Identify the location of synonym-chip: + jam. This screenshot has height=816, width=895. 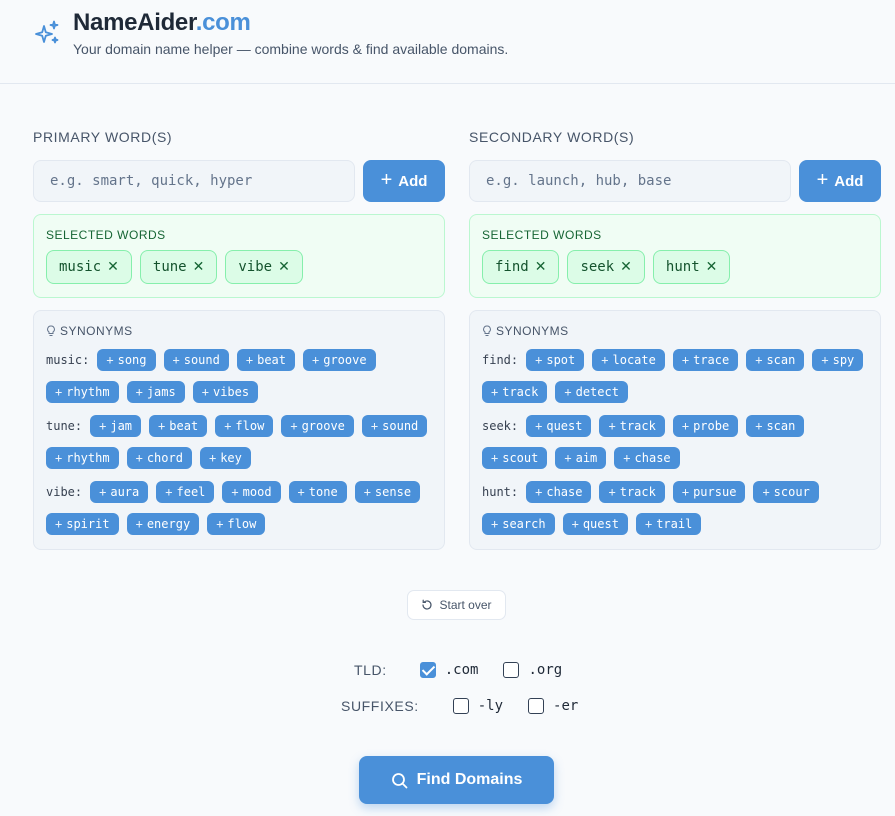
(116, 426).